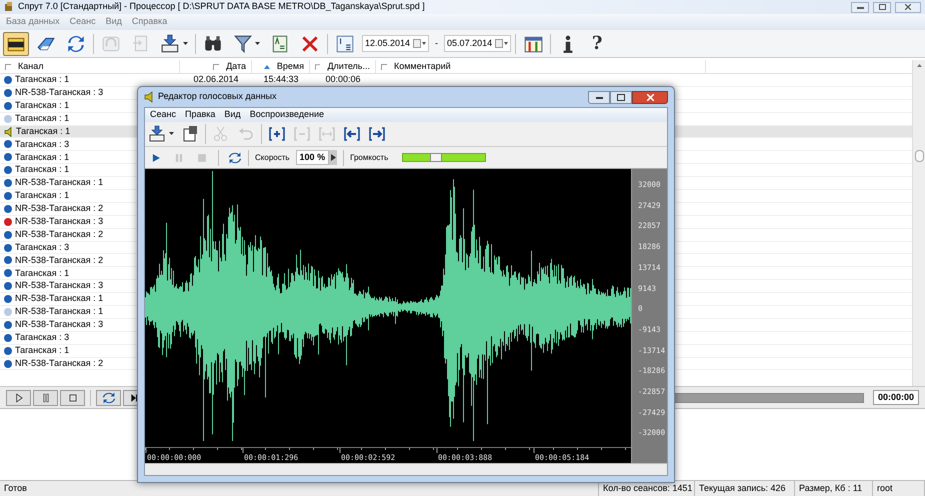 This screenshot has width=925, height=496. What do you see at coordinates (541, 66) in the screenshot?
I see `column-header: Комментарий` at bounding box center [541, 66].